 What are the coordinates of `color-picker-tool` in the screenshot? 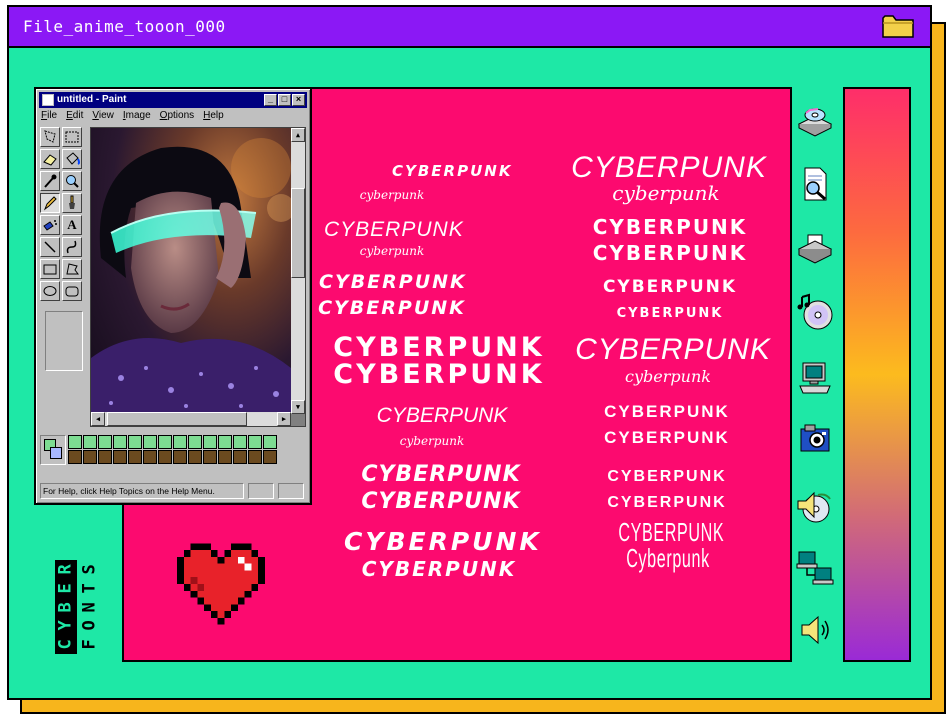 It's located at (50, 181).